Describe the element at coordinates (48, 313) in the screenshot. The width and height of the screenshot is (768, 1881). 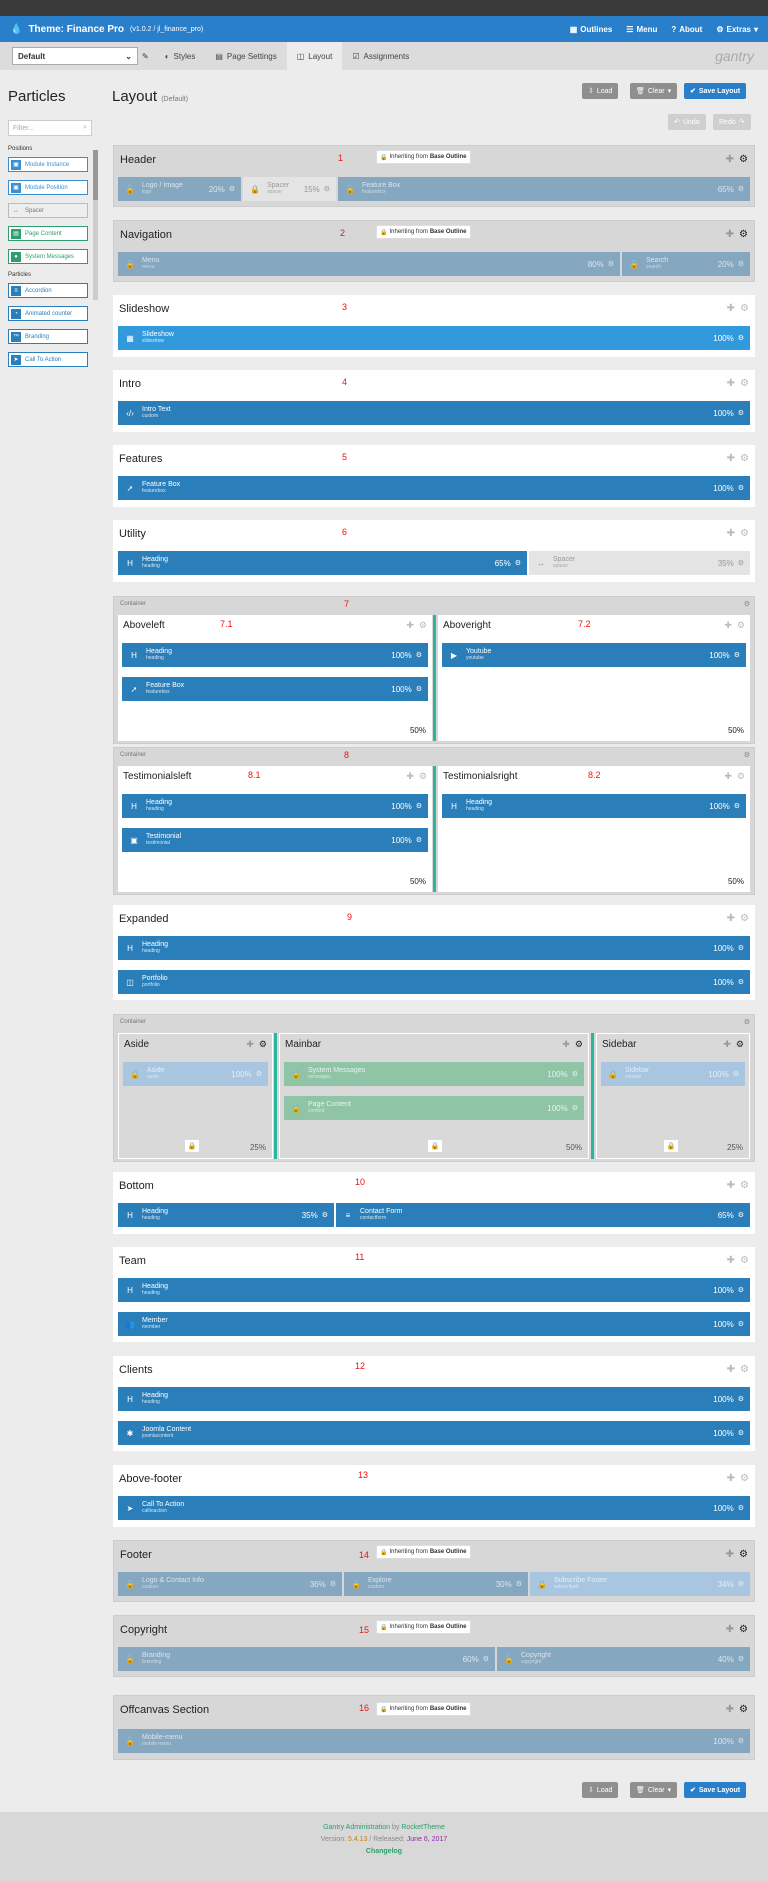
I see `sidebar-item-animated-counter: ◔ Animated counter` at that location.